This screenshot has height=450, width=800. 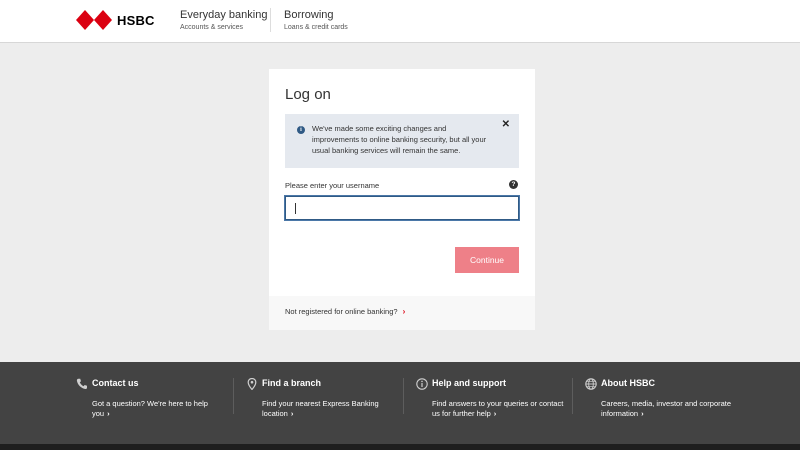 I want to click on nav-title: Borrowing, so click(x=309, y=15).